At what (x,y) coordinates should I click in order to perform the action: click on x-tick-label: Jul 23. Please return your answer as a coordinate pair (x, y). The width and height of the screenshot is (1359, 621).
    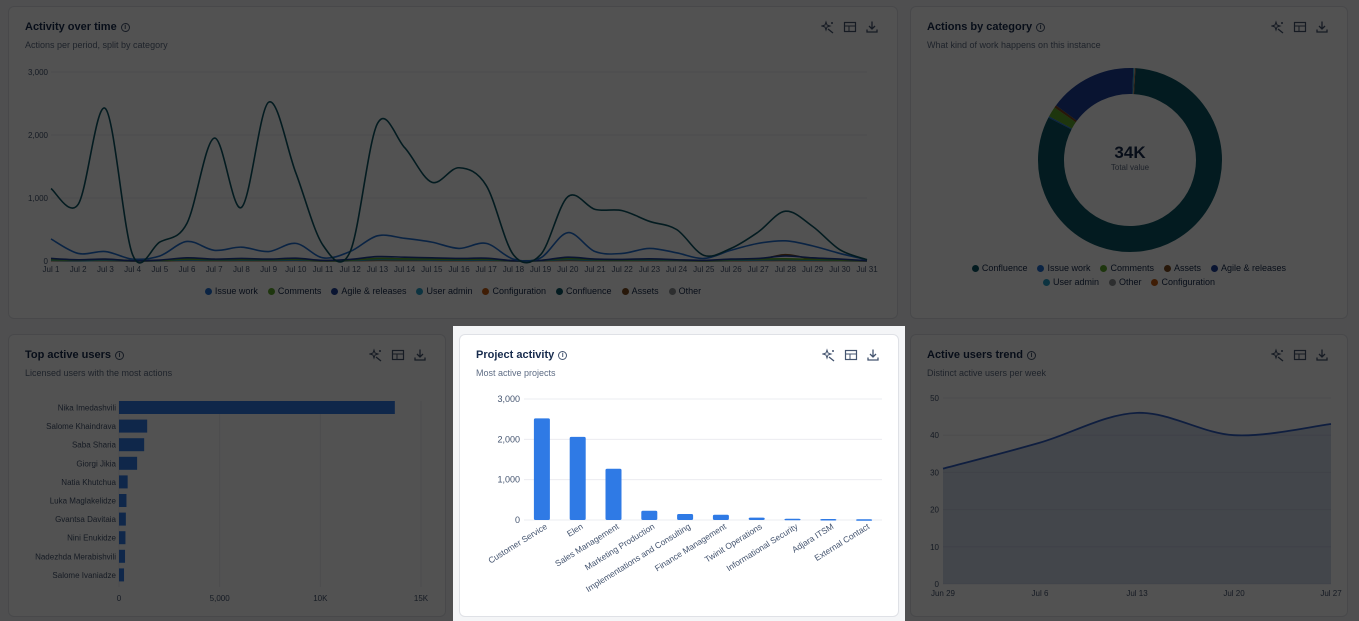
    Looking at the image, I should click on (650, 269).